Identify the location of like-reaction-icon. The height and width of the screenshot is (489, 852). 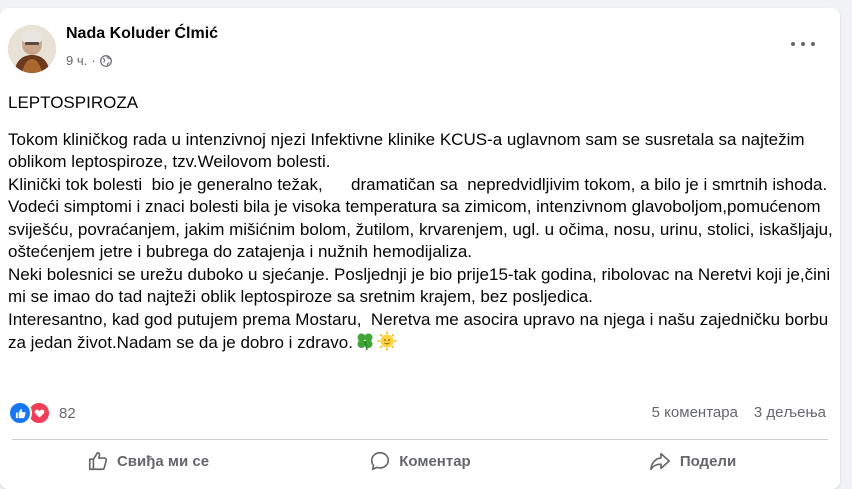
(20, 413).